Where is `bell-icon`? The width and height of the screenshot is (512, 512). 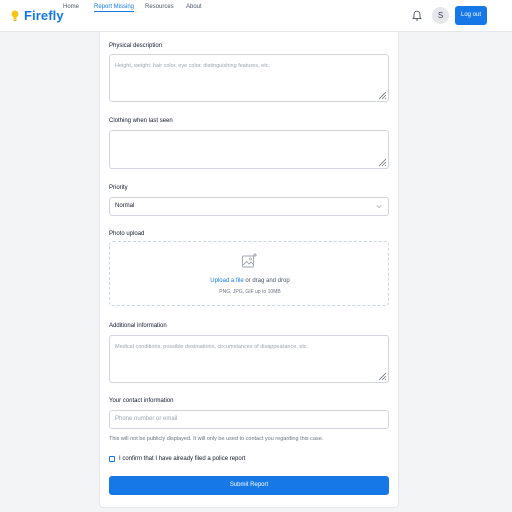 bell-icon is located at coordinates (417, 16).